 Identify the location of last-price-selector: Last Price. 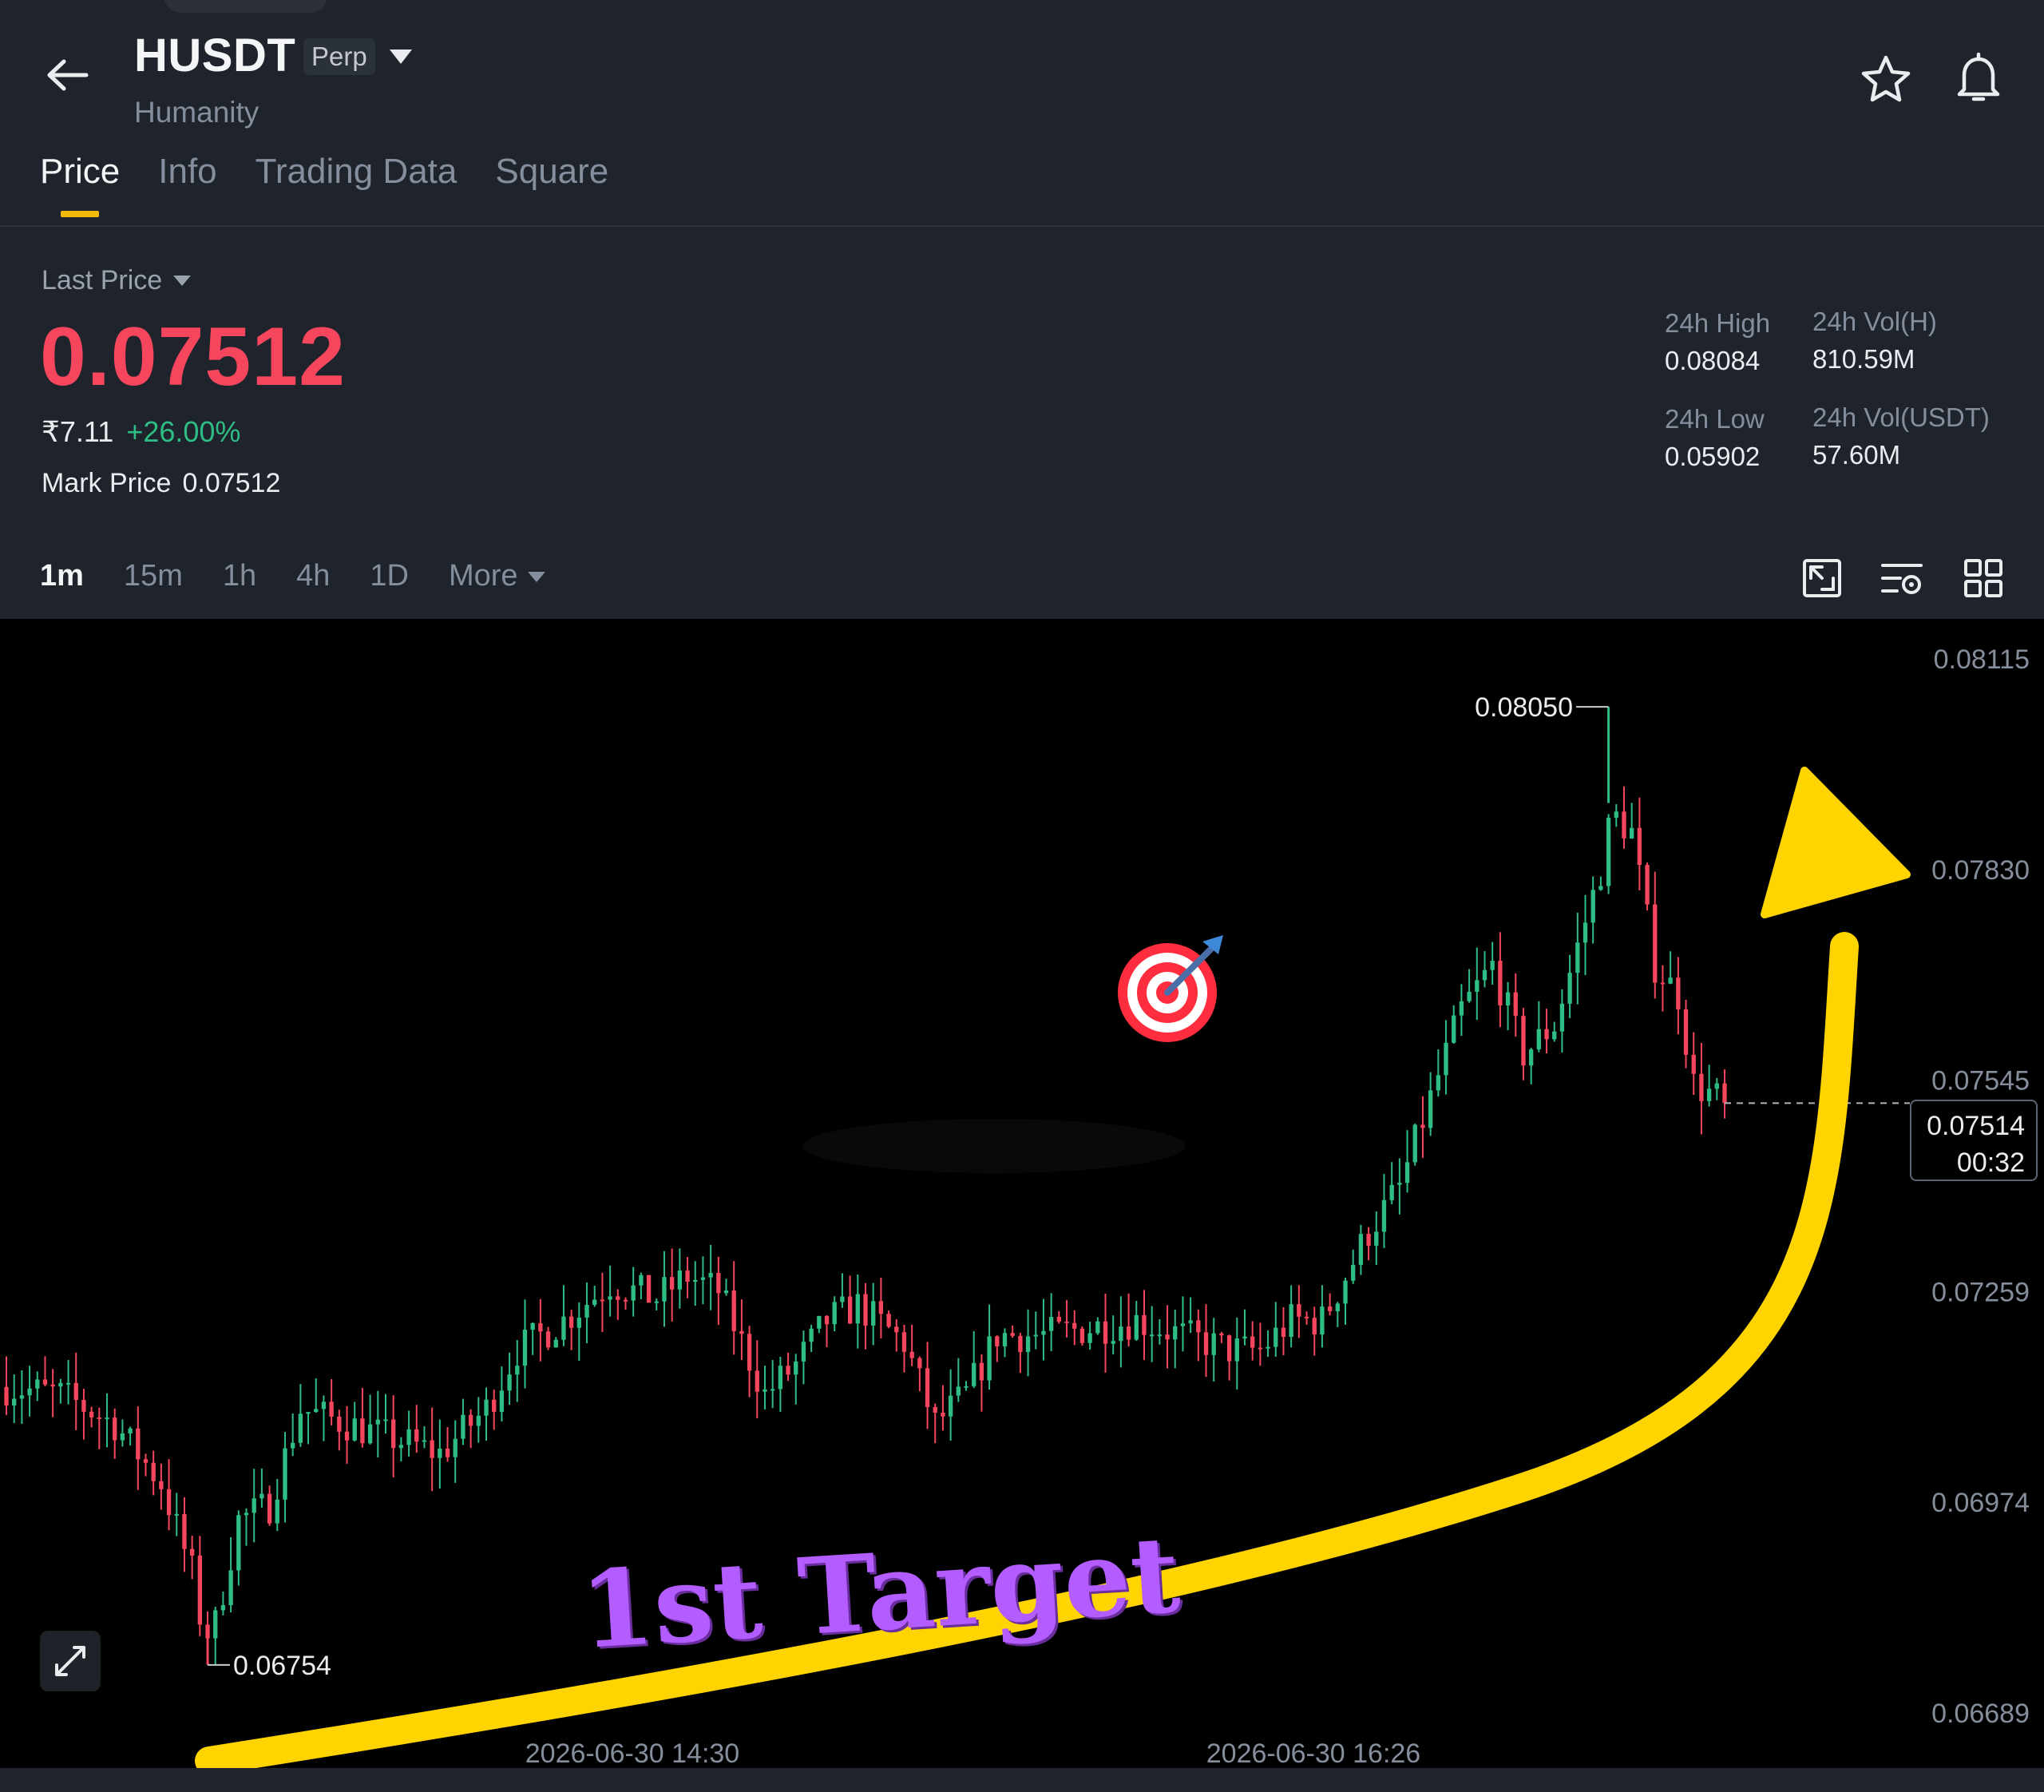
(117, 280).